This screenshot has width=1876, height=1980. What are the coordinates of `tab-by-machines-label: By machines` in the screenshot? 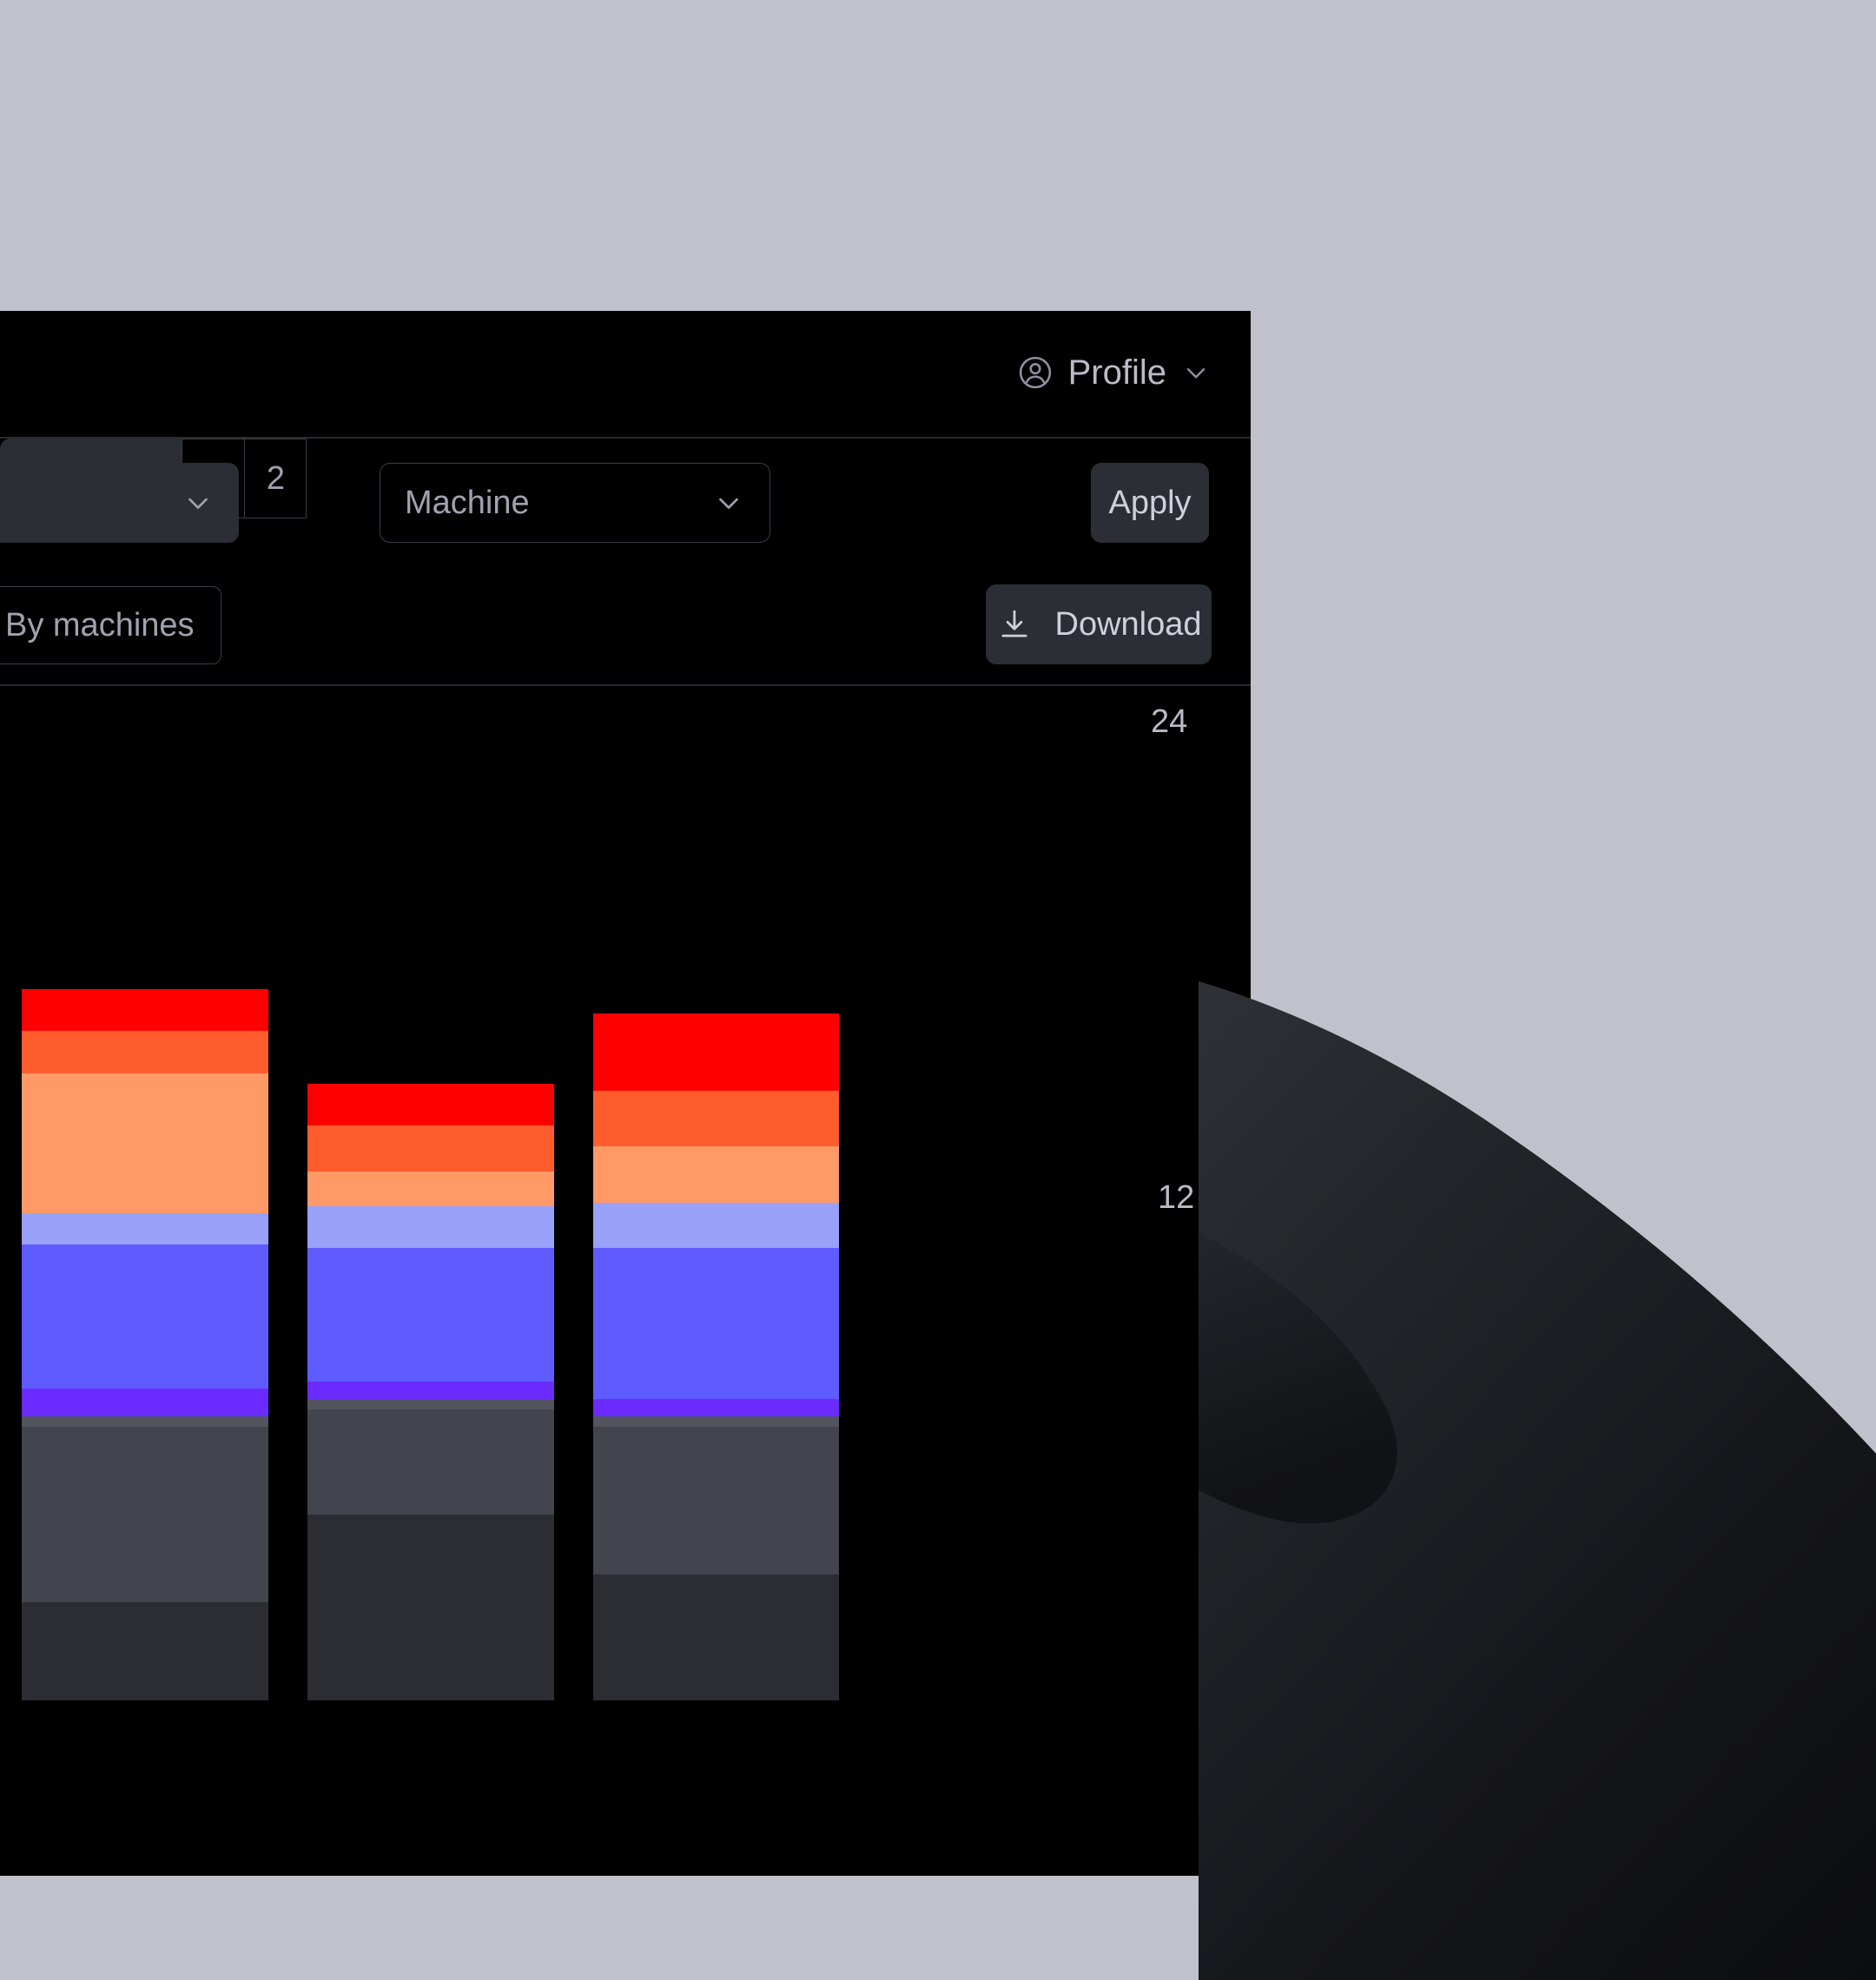 It's located at (100, 626).